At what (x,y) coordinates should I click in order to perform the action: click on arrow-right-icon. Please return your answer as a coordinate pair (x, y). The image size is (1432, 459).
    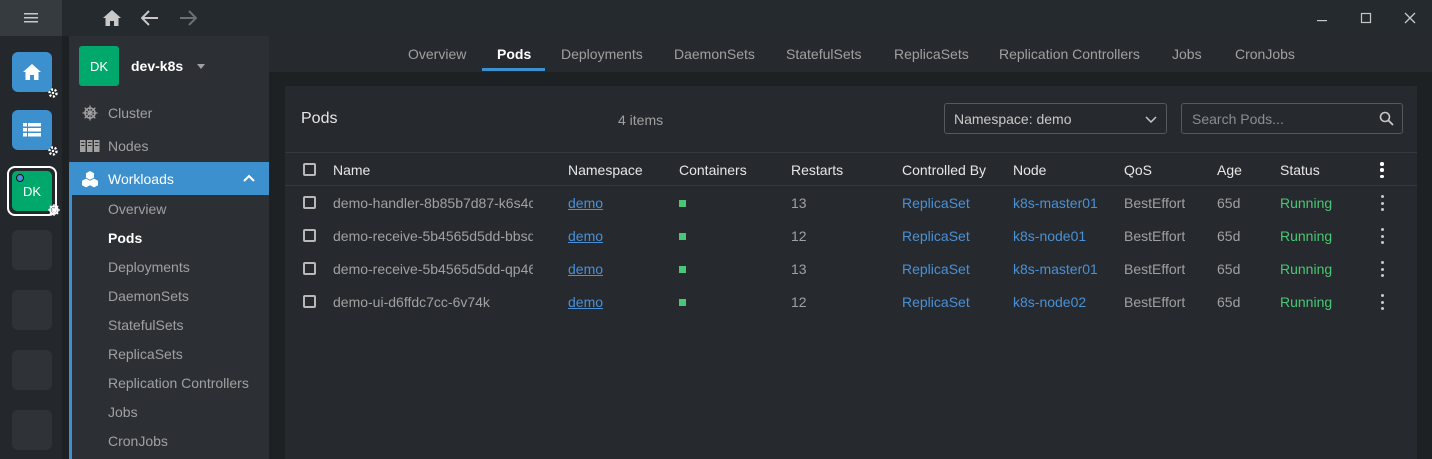
    Looking at the image, I should click on (188, 18).